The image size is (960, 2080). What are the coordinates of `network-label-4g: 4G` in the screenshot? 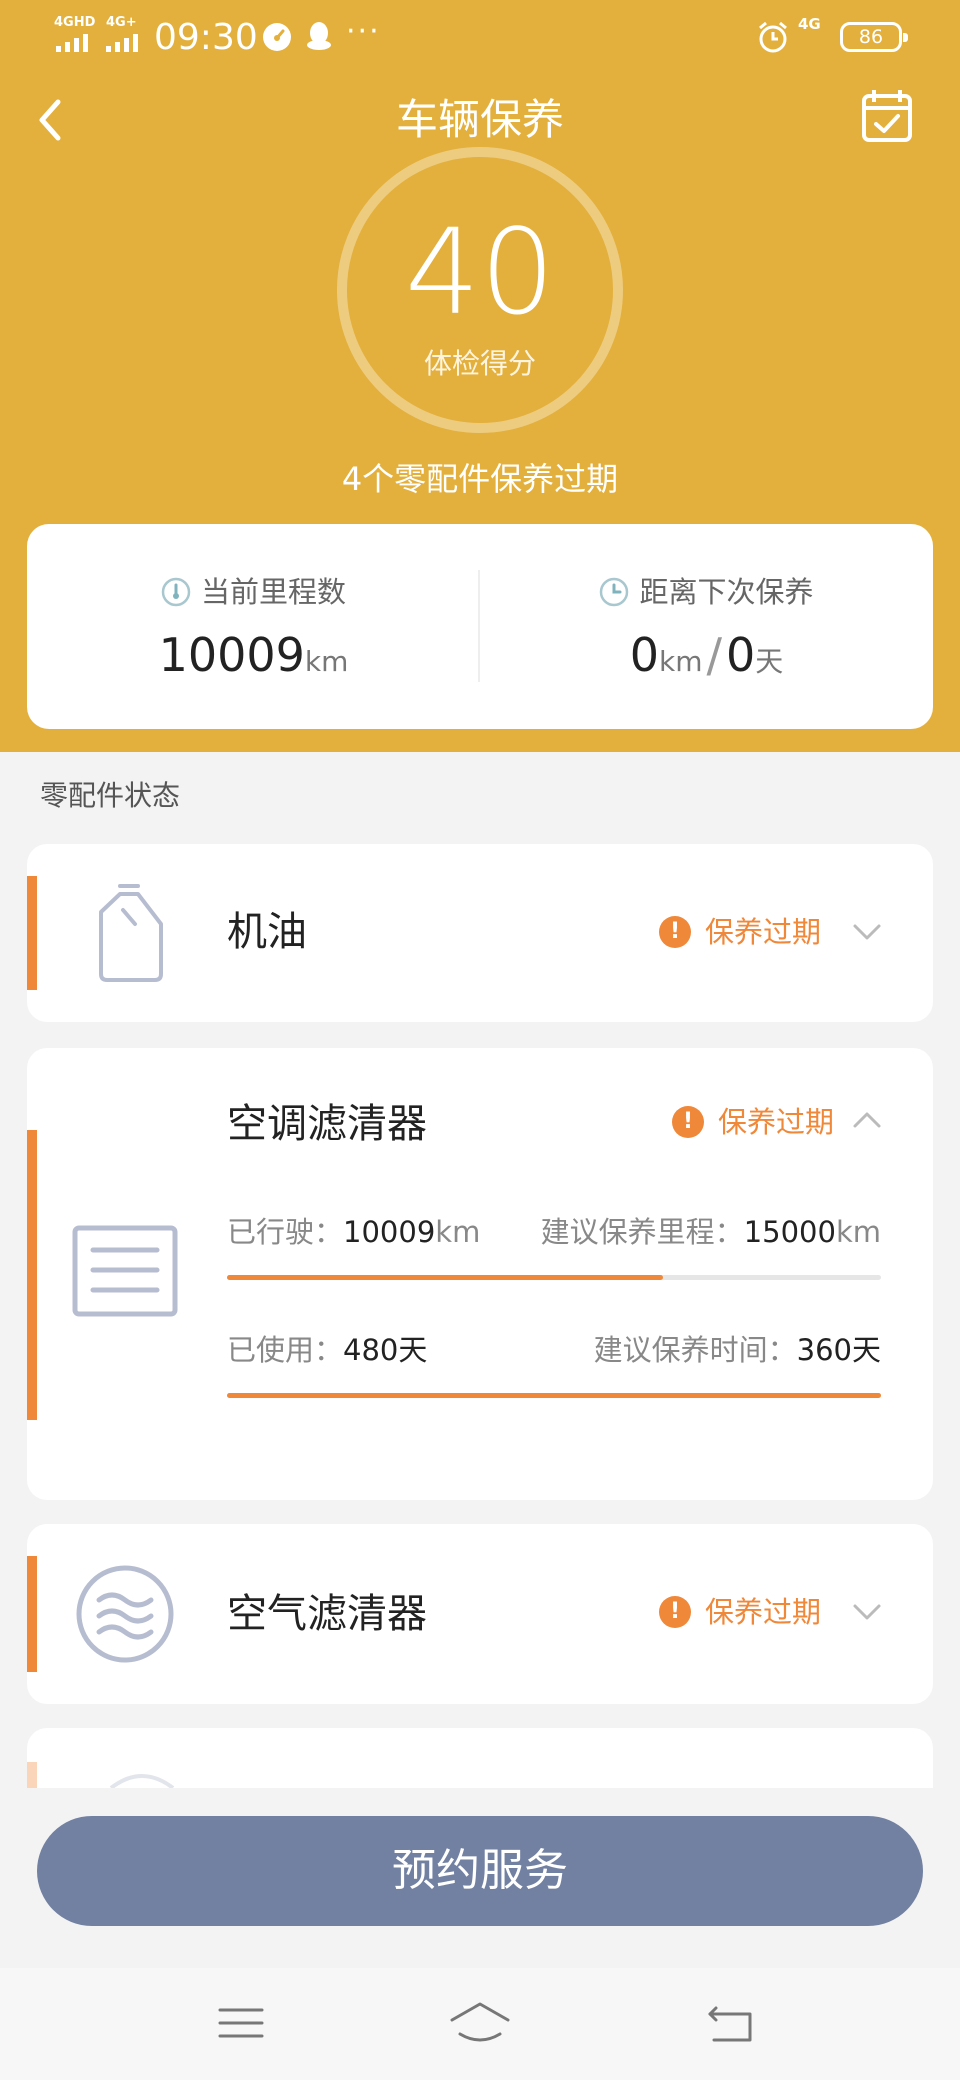 It's located at (809, 24).